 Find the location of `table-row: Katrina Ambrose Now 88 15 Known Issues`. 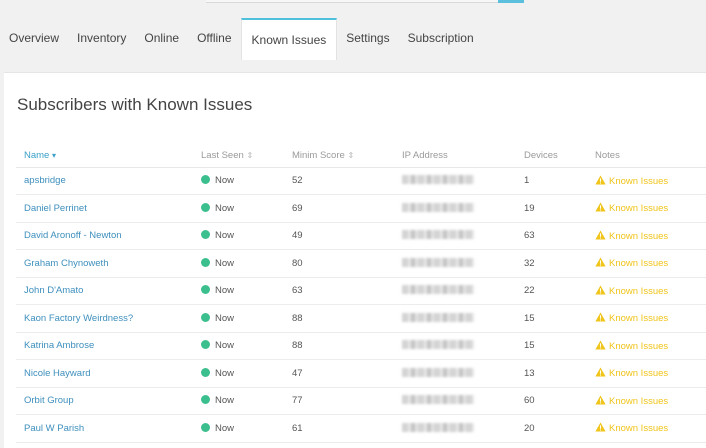

table-row: Katrina Ambrose Now 88 15 Known Issues is located at coordinates (361, 346).